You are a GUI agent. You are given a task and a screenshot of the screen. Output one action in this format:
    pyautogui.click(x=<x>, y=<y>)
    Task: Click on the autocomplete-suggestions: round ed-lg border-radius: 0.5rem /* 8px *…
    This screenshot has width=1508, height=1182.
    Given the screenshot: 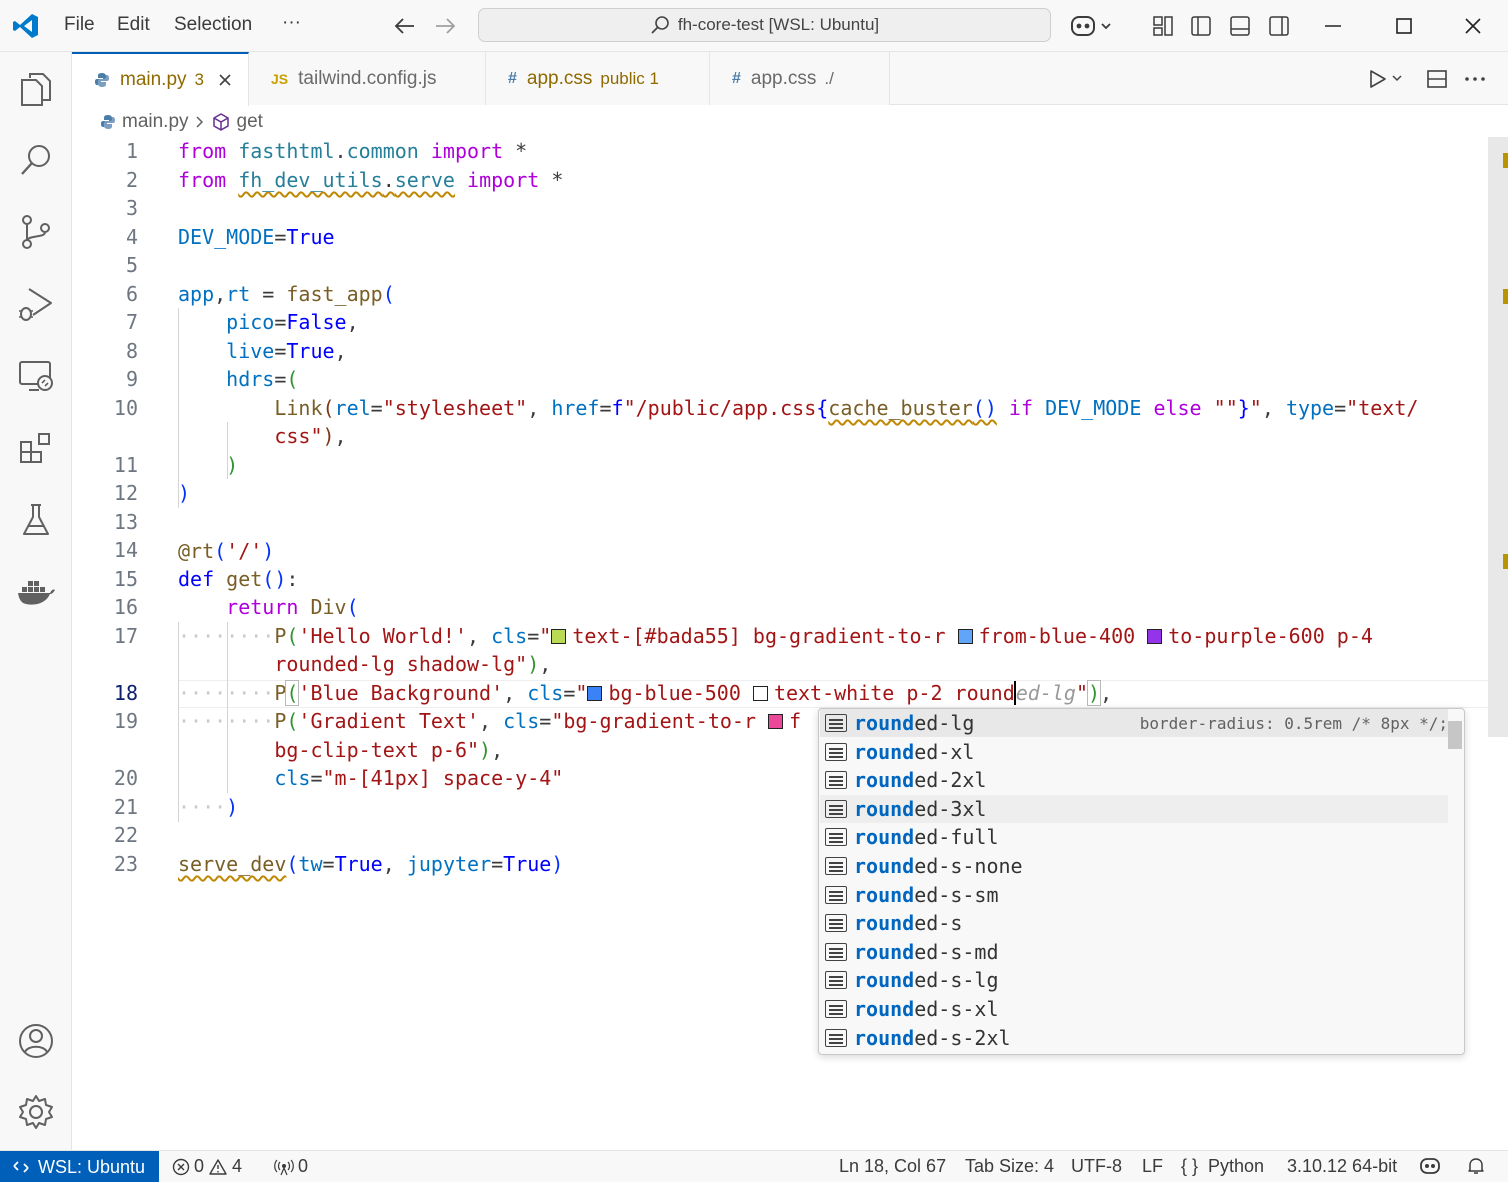 What is the action you would take?
    pyautogui.click(x=1141, y=881)
    